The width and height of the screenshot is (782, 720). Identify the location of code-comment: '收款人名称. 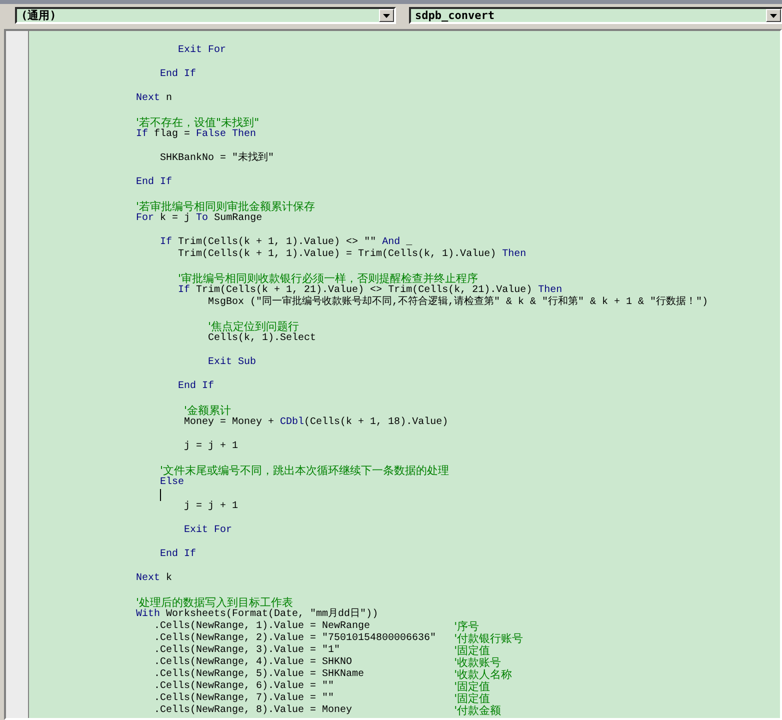
(483, 675).